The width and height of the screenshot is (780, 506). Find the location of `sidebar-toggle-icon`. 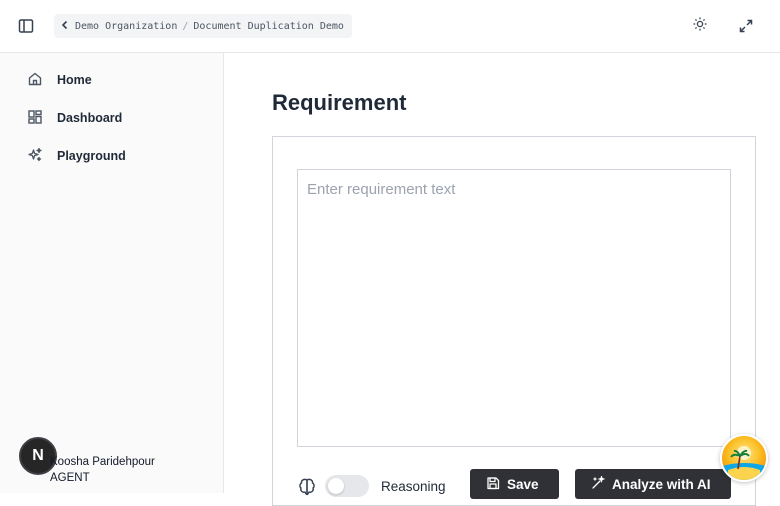

sidebar-toggle-icon is located at coordinates (26, 26).